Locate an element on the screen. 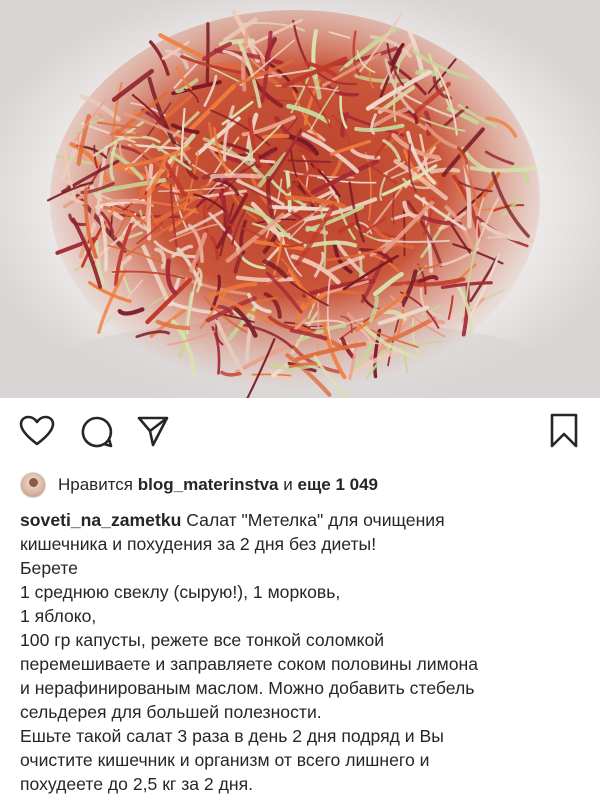 The height and width of the screenshot is (808, 600). heart-icon is located at coordinates (37, 431).